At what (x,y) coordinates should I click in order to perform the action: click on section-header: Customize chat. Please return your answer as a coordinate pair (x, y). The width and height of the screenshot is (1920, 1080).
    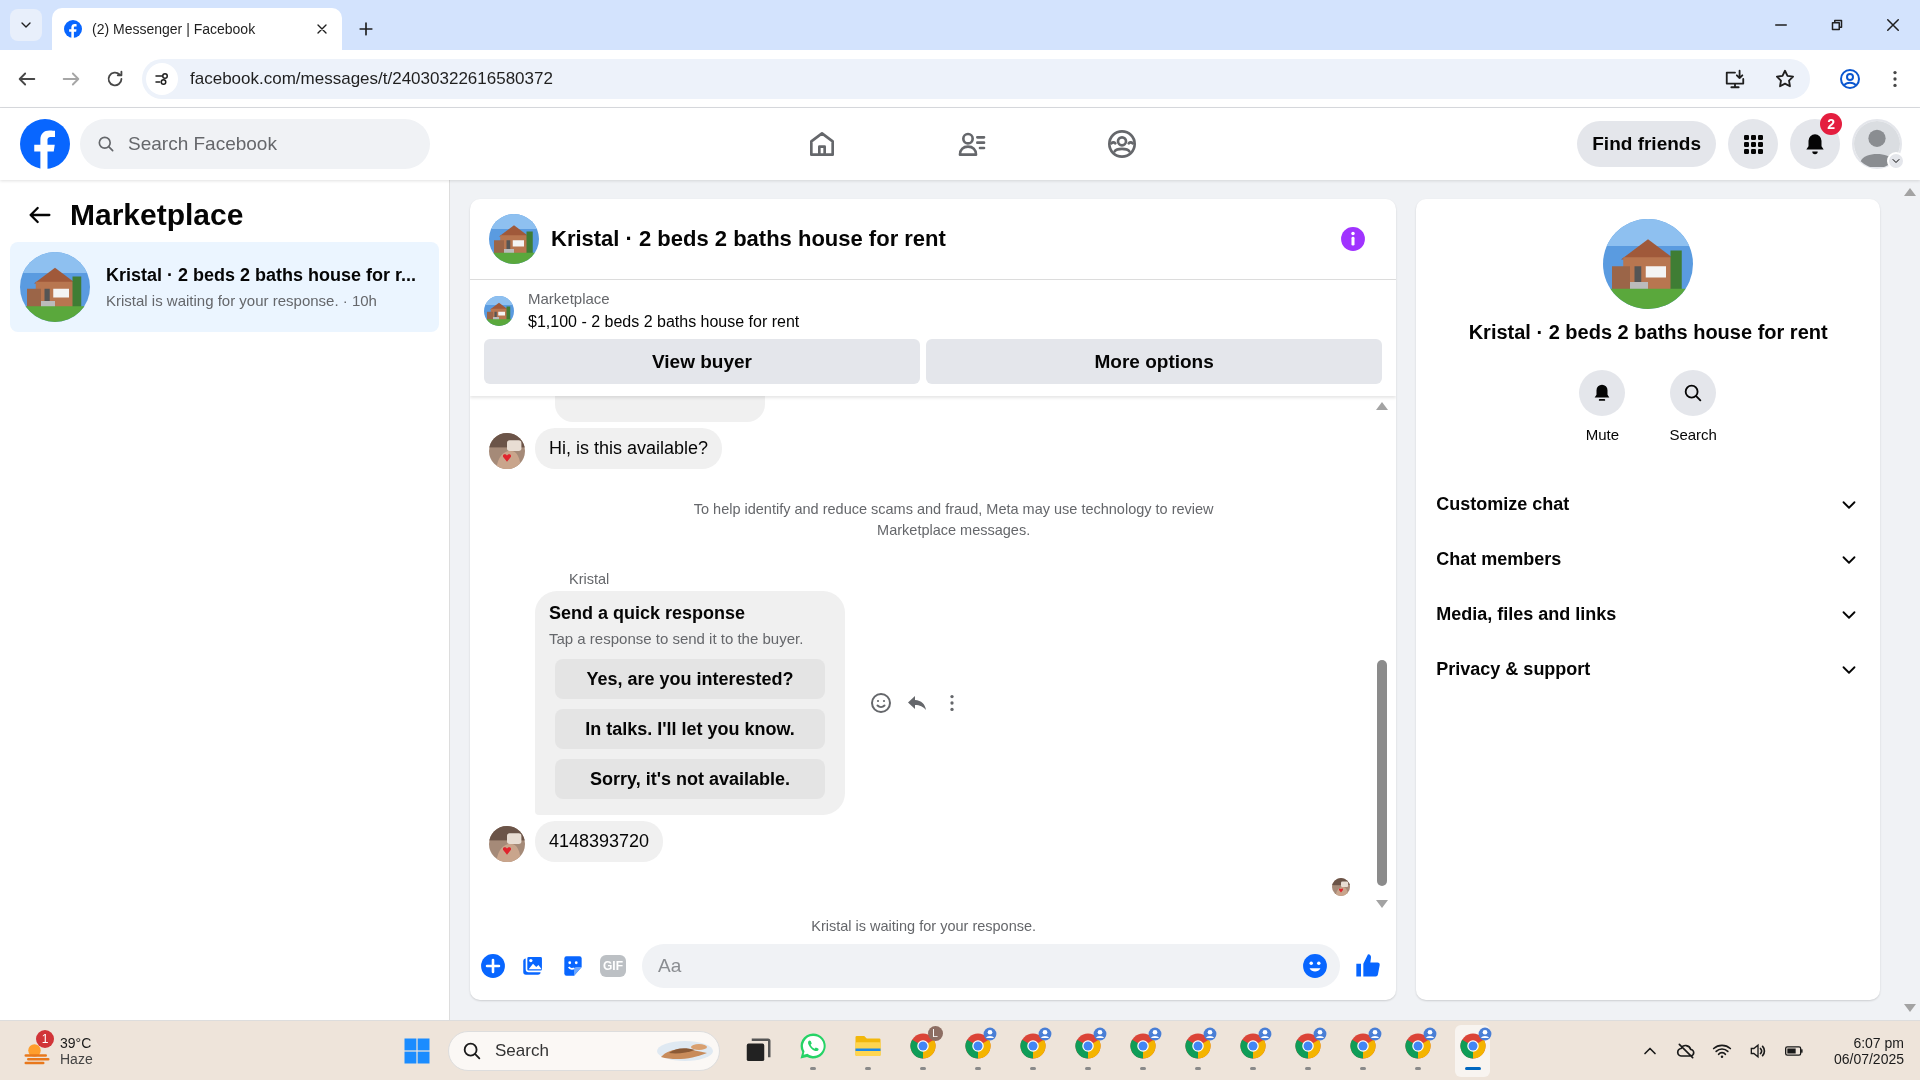
    Looking at the image, I should click on (1648, 504).